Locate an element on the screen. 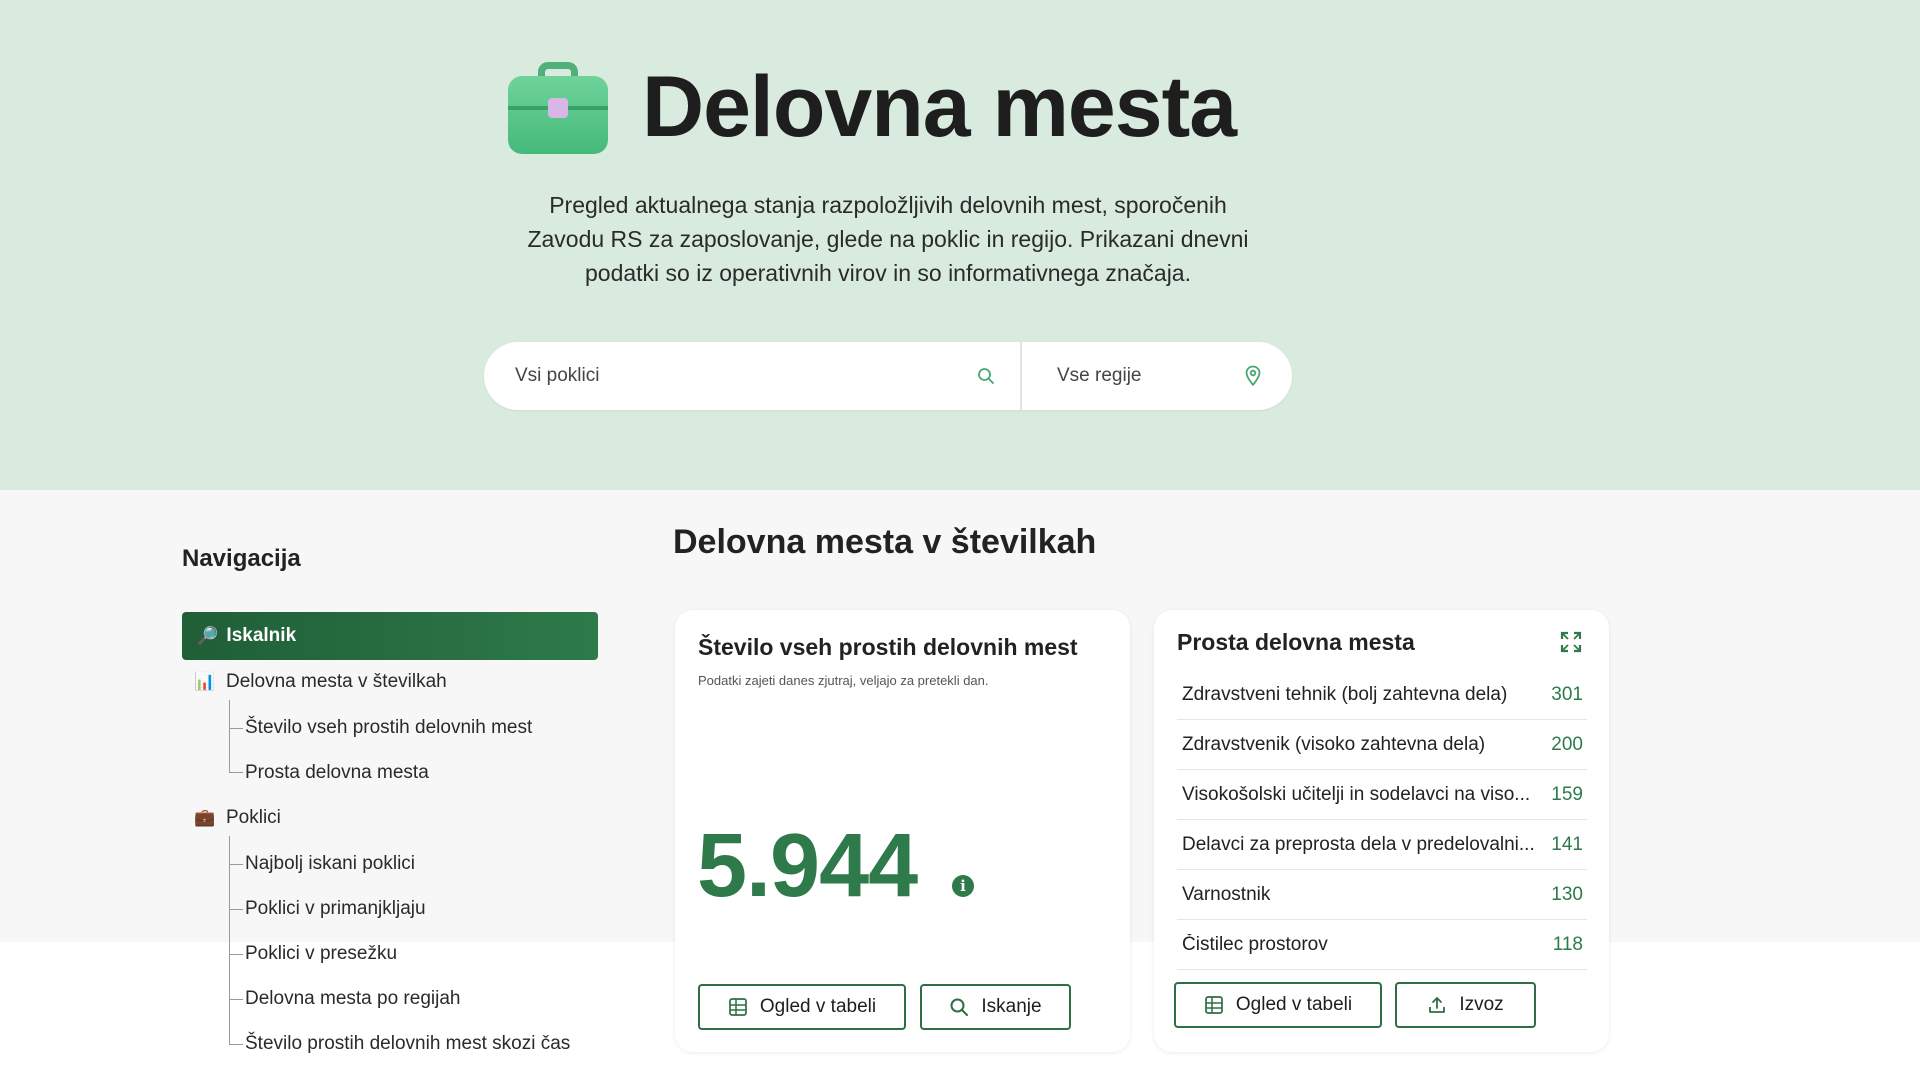 The image size is (1920, 1080). card-title: Prosta delovna mesta is located at coordinates (1296, 642).